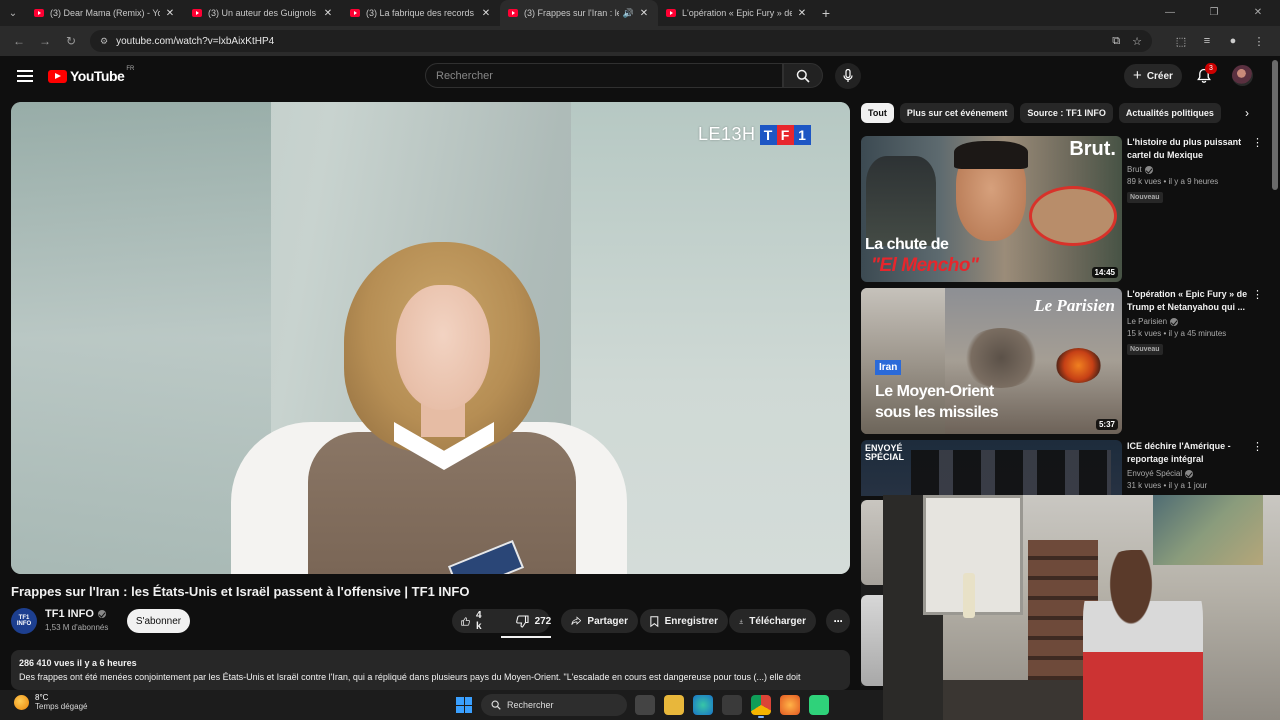 This screenshot has height=720, width=1280. I want to click on file-explorer-icon, so click(674, 705).